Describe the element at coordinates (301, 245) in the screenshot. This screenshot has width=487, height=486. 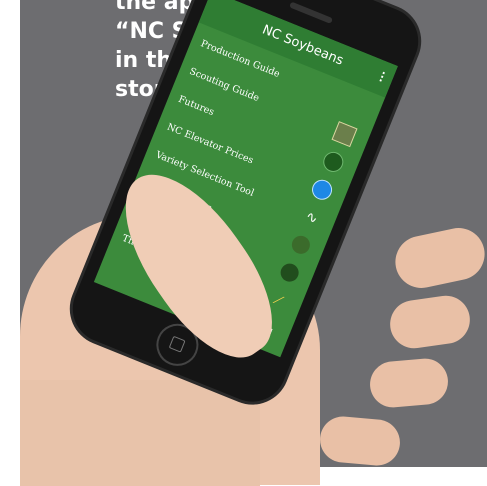
I see `plant-icon` at that location.